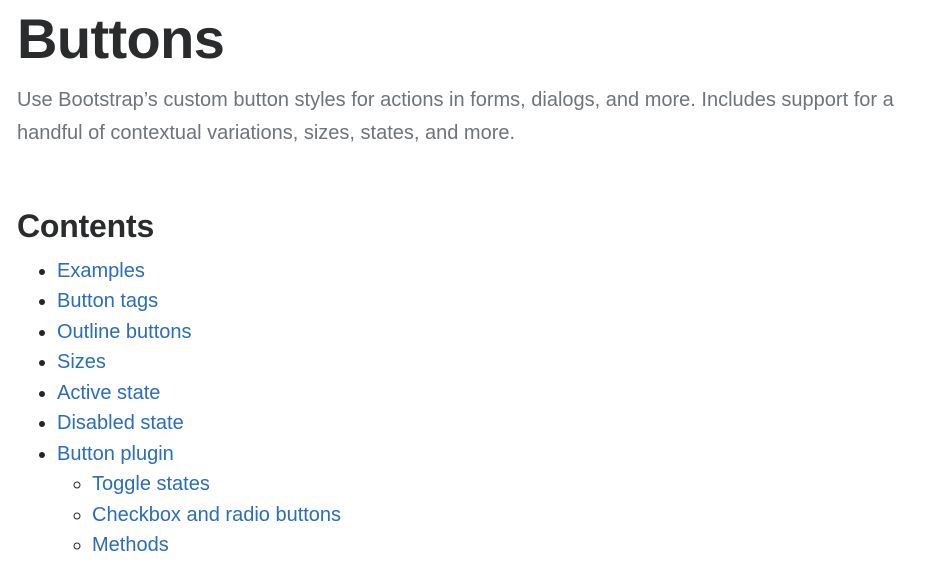 The image size is (947, 561). I want to click on toc-link-button-tags: Button tags, so click(107, 301).